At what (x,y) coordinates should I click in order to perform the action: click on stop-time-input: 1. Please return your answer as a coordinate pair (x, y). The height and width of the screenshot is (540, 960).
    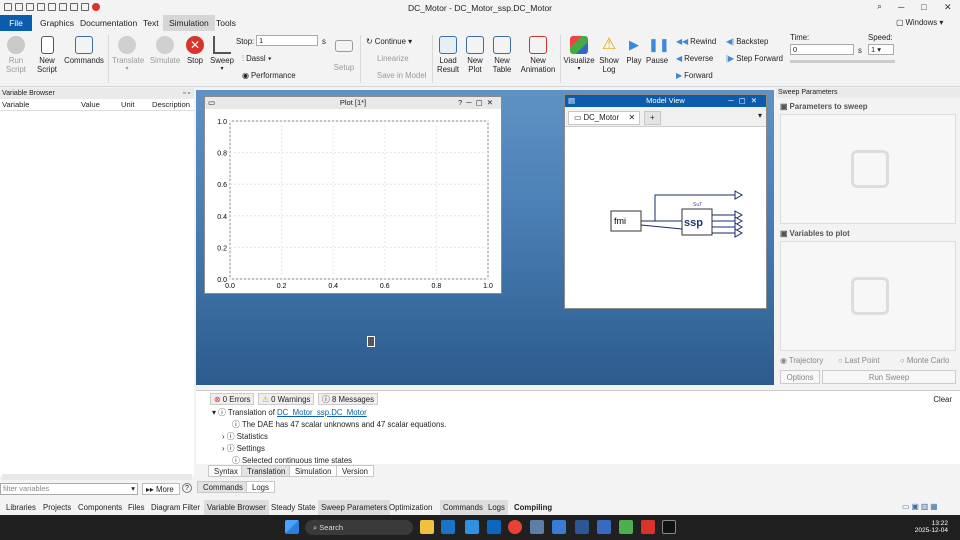
    Looking at the image, I should click on (287, 40).